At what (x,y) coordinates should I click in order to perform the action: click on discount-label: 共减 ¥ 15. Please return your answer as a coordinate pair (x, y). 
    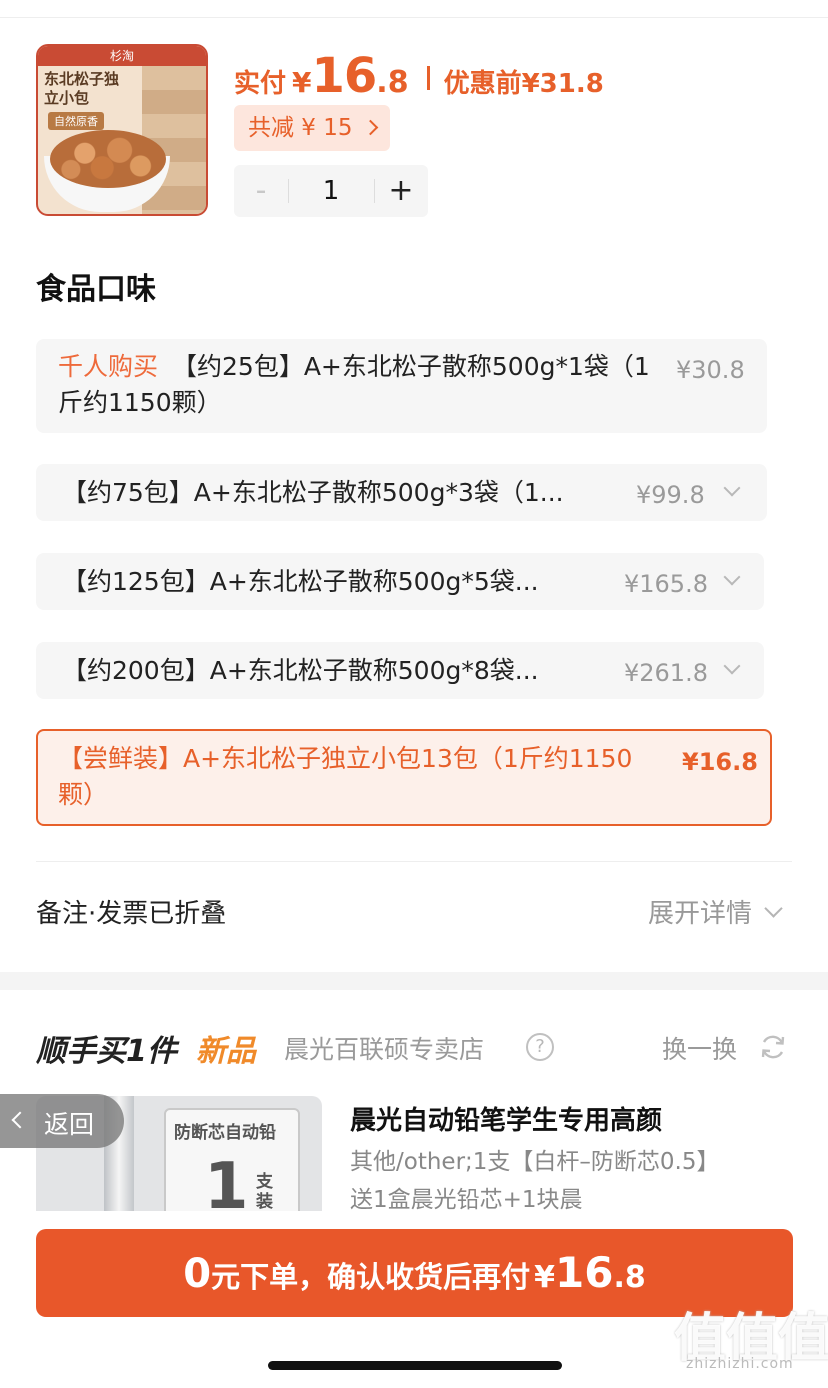
    Looking at the image, I should click on (300, 128).